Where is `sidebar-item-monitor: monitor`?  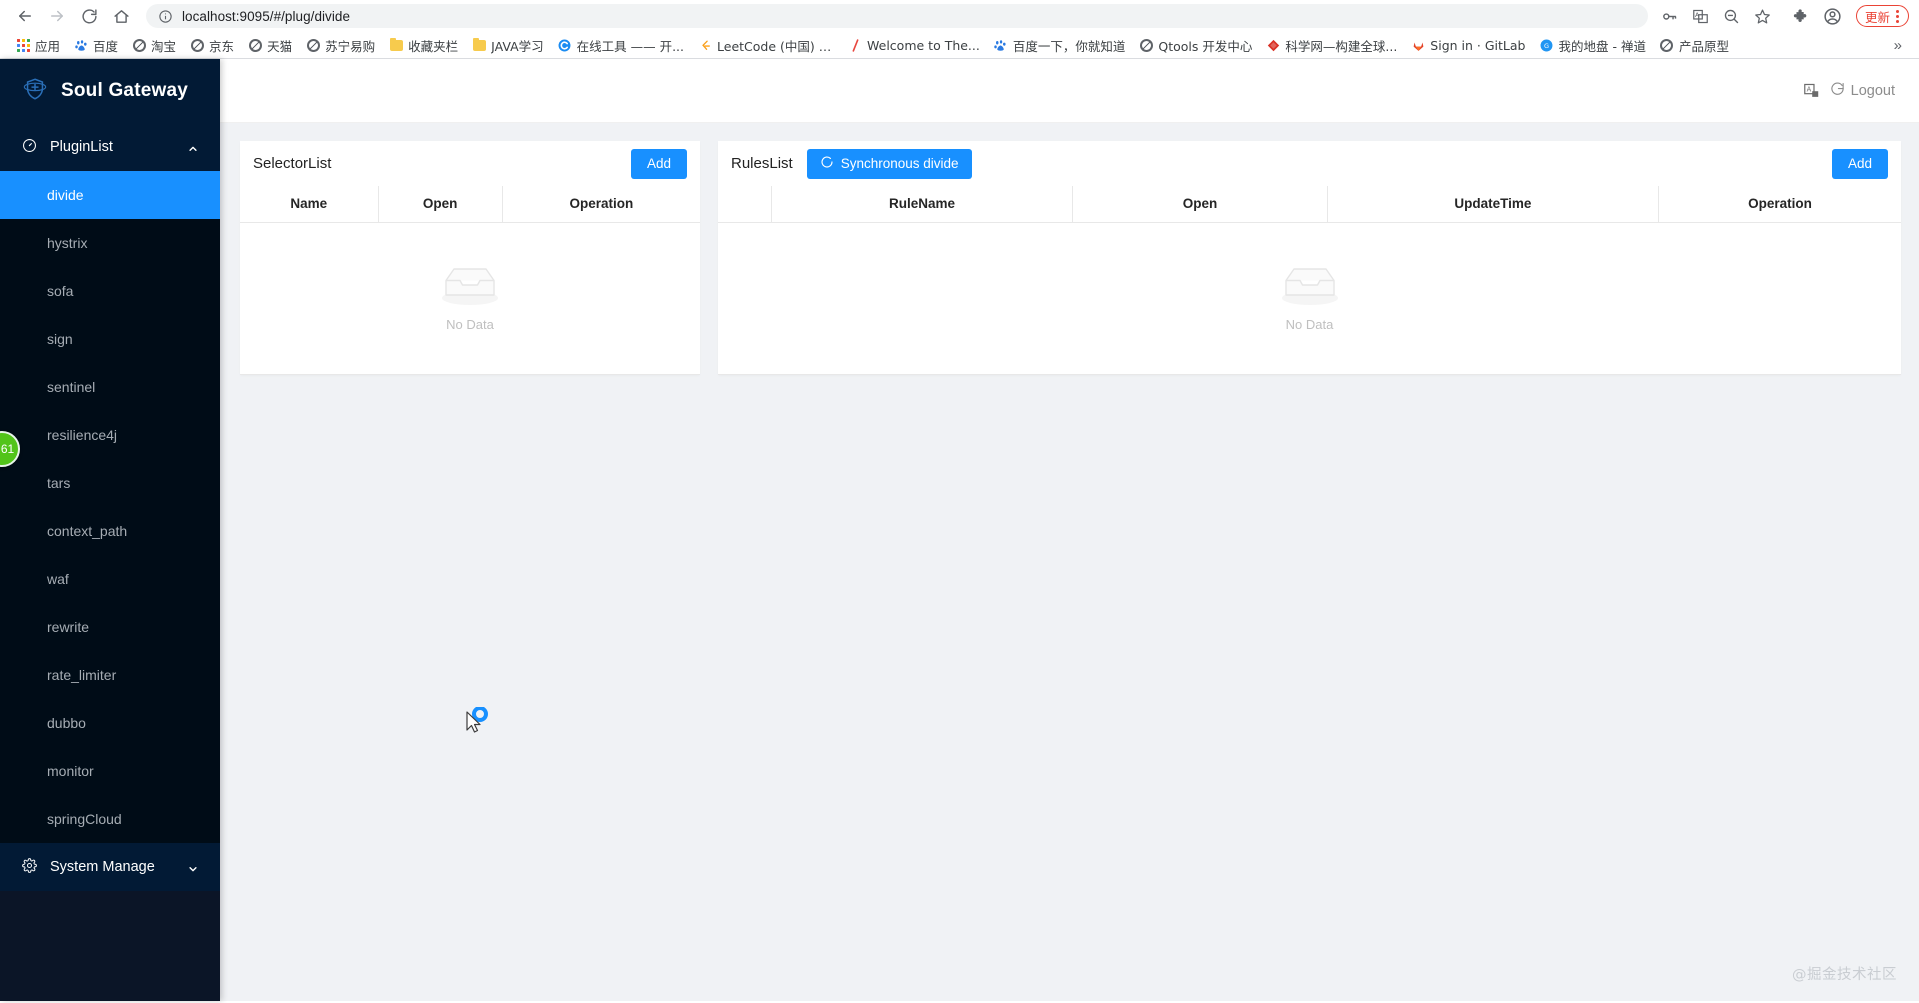 sidebar-item-monitor: monitor is located at coordinates (110, 771).